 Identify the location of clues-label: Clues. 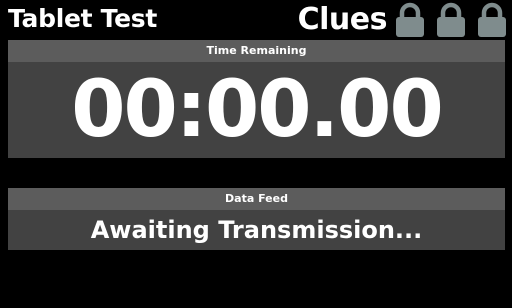
(342, 19).